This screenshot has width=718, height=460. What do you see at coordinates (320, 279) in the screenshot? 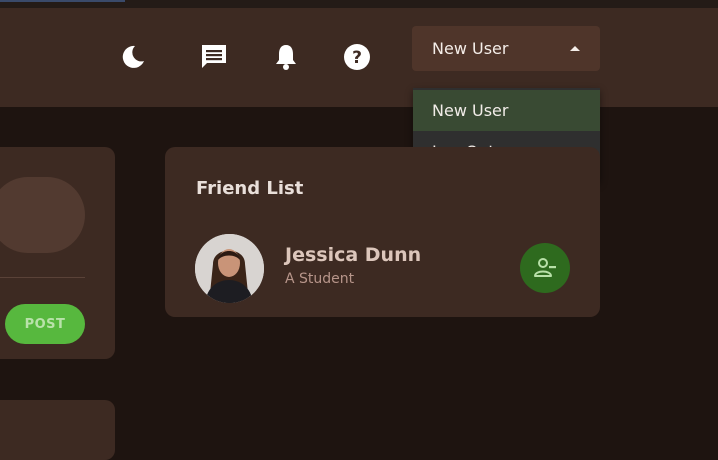
I see `friend-role: A Student` at bounding box center [320, 279].